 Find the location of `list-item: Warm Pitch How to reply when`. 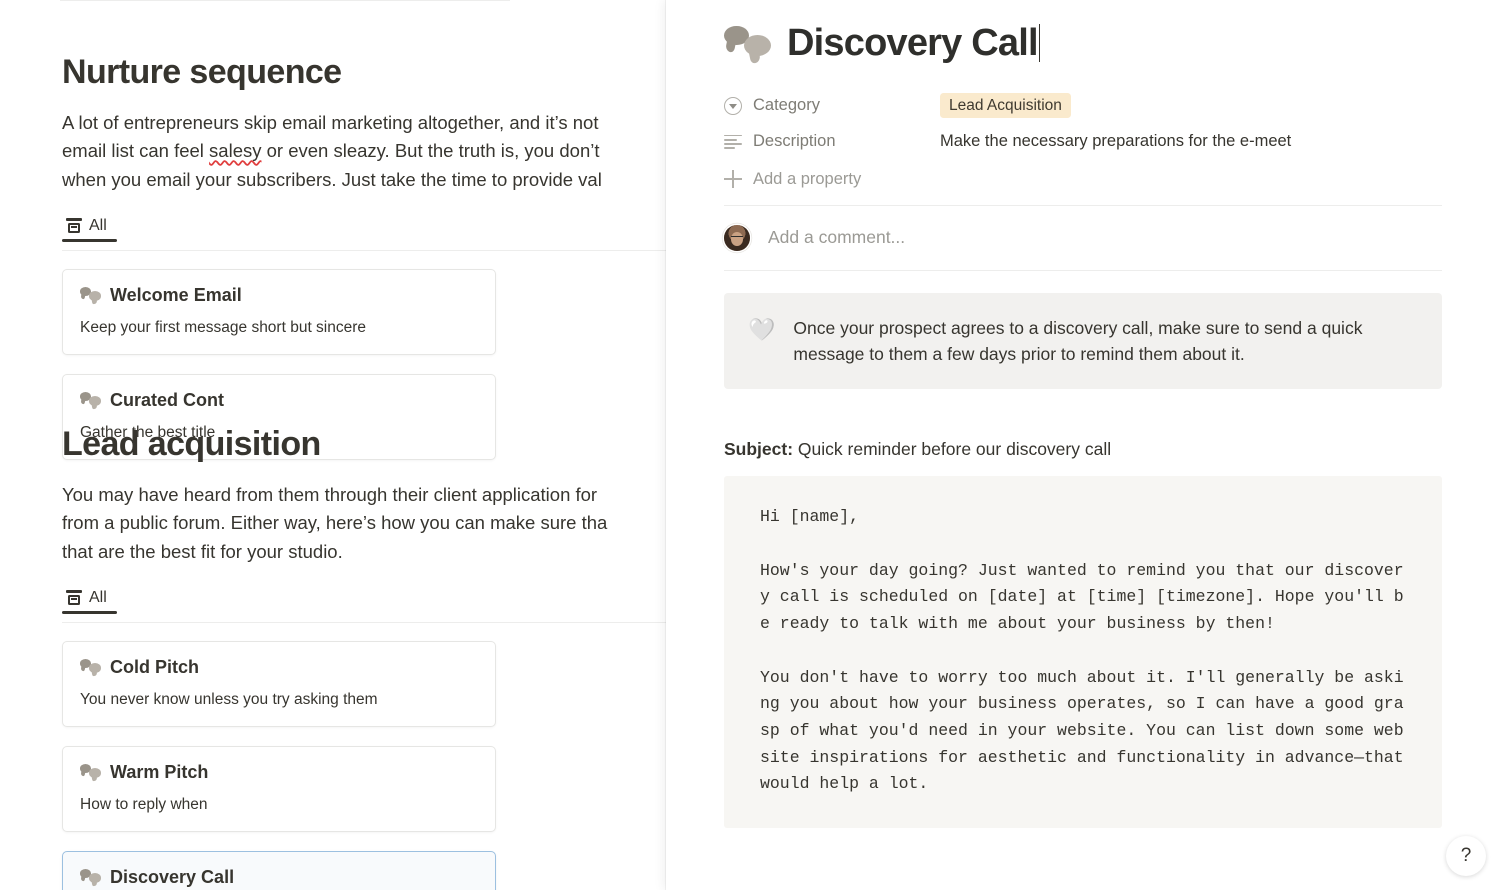

list-item: Warm Pitch How to reply when is located at coordinates (279, 788).